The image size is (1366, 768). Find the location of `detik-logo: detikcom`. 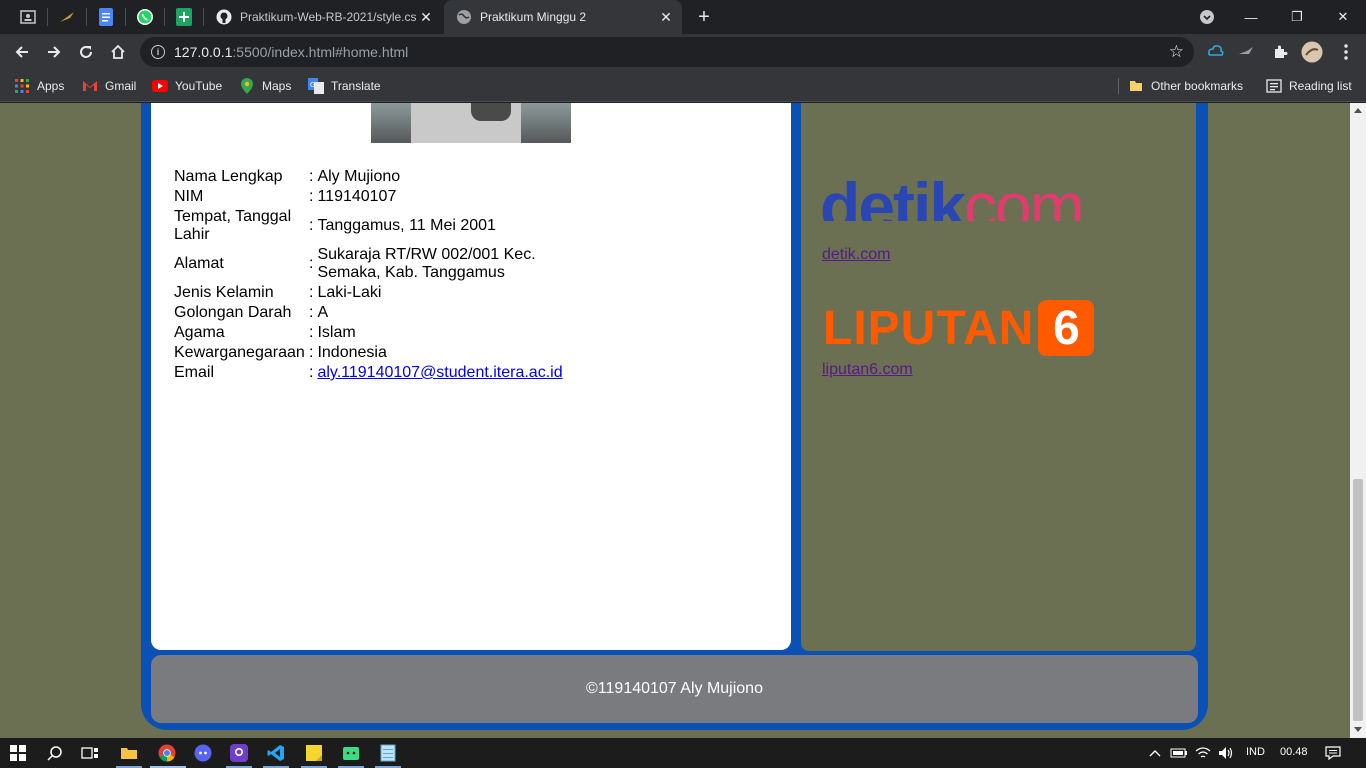

detik-logo: detikcom is located at coordinates (951, 196).